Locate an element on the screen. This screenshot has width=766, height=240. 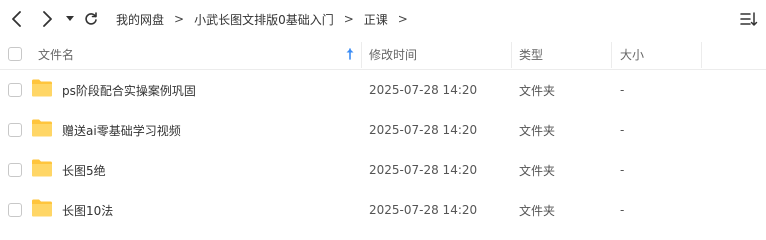
sort-menu-icon is located at coordinates (749, 19).